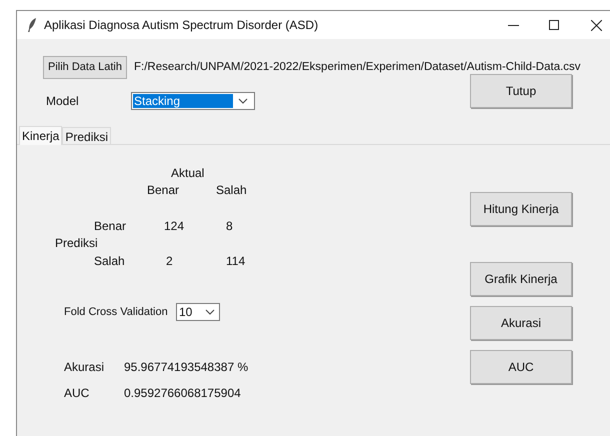  Describe the element at coordinates (32, 25) in the screenshot. I see `feather-icon` at that location.